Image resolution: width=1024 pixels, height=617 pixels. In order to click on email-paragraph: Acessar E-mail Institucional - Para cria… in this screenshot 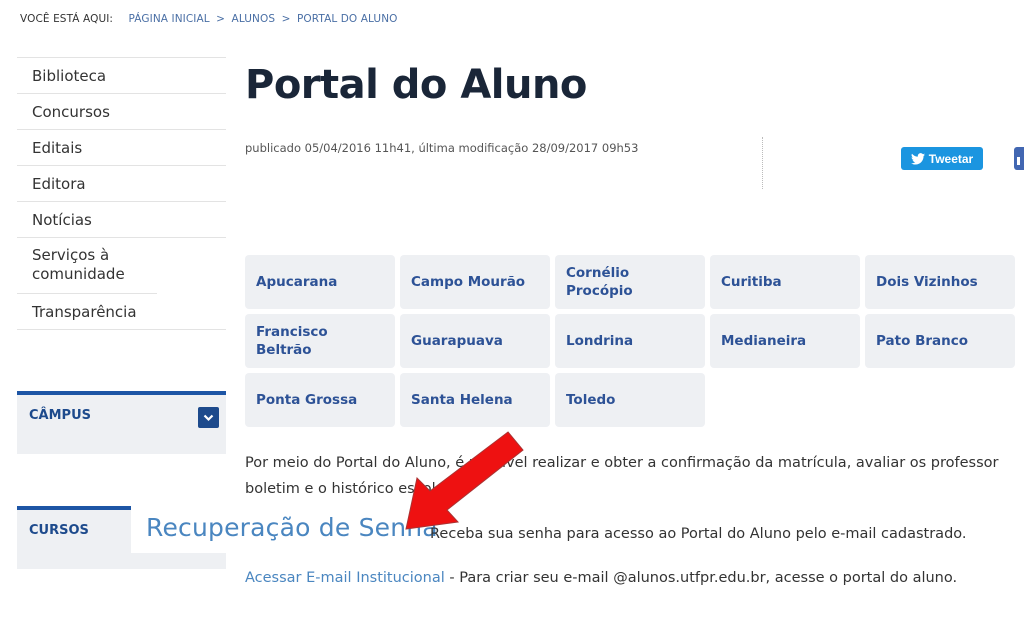, I will do `click(601, 578)`.